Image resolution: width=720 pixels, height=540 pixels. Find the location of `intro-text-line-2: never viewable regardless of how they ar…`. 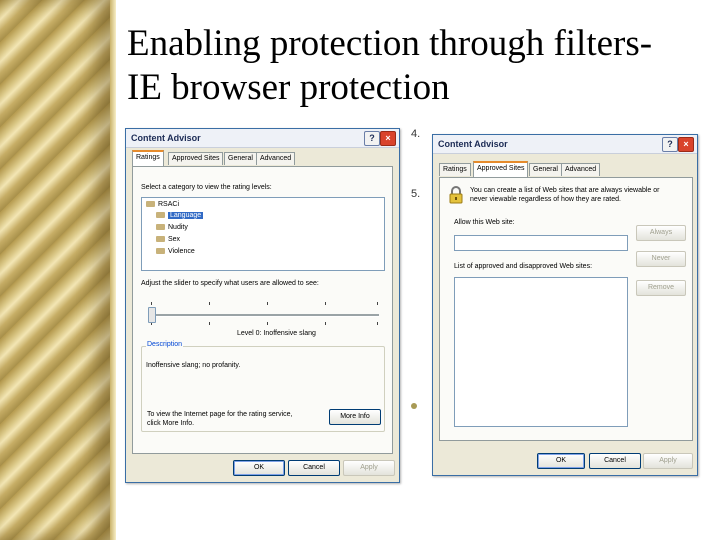

intro-text-line-2: never viewable regardless of how they ar… is located at coordinates (545, 199).